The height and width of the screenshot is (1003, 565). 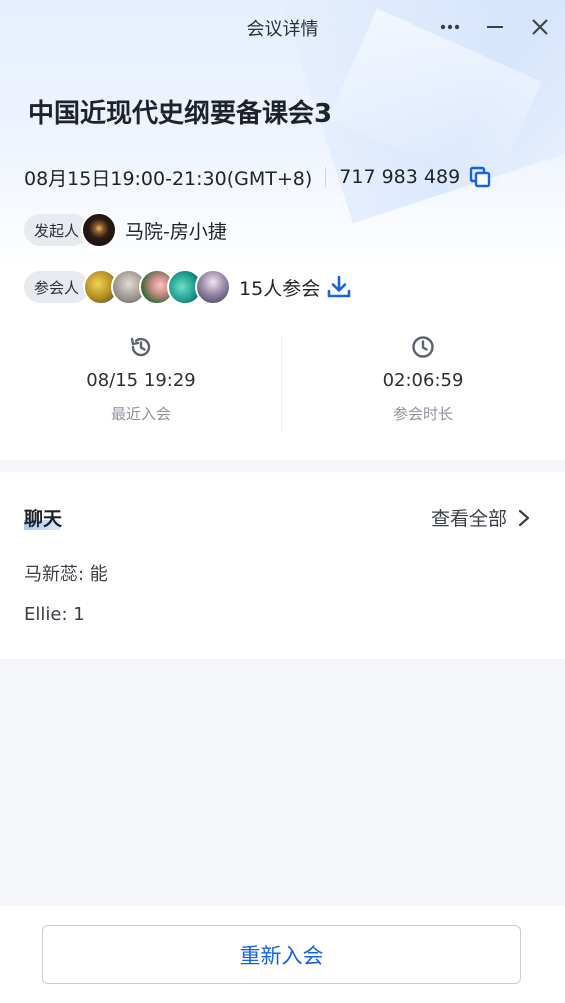 I want to click on last-join-stat: 08/15 19:29 最近入会, so click(x=141, y=377).